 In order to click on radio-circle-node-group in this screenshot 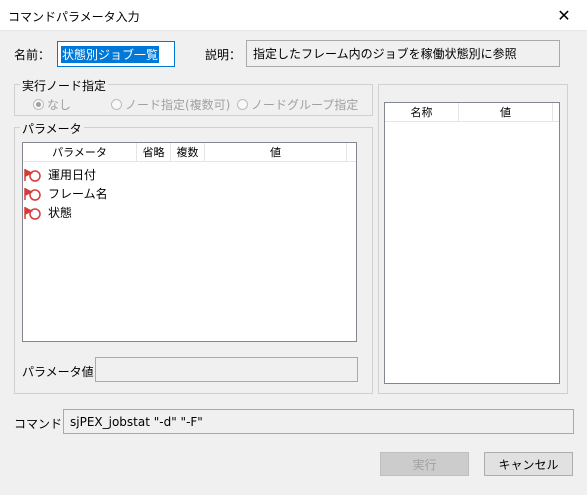, I will do `click(242, 104)`.